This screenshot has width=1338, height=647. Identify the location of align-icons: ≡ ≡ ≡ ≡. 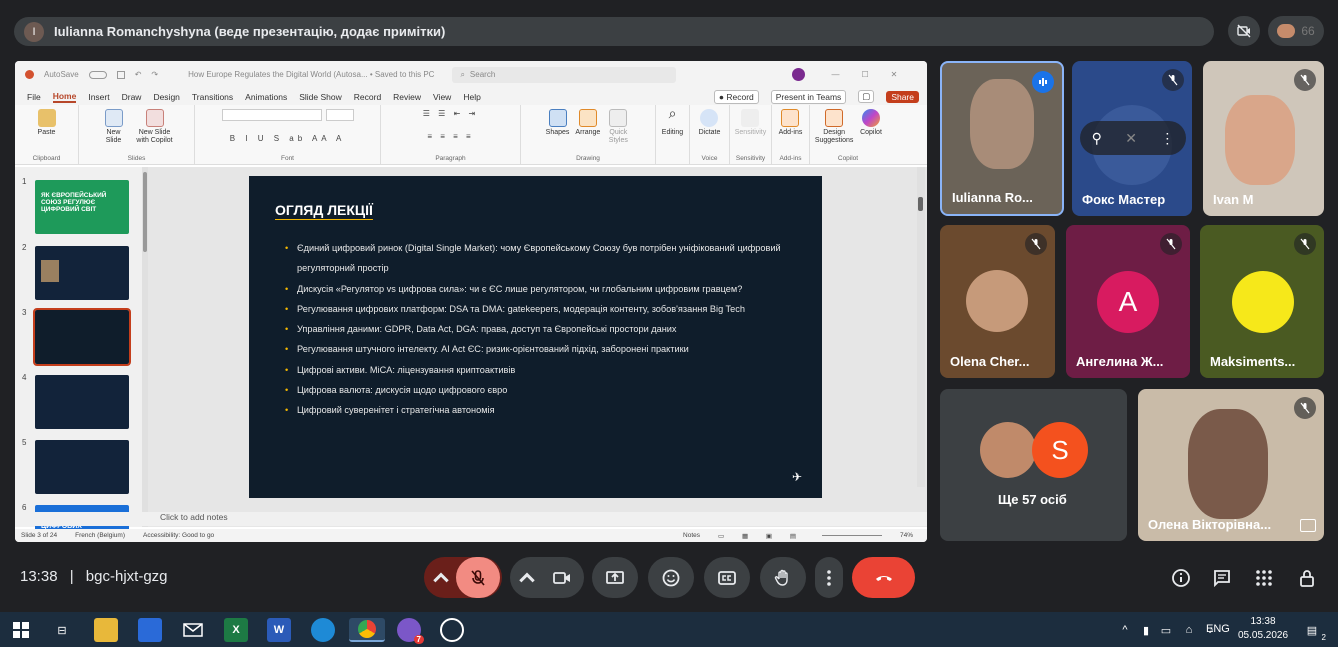
(450, 136).